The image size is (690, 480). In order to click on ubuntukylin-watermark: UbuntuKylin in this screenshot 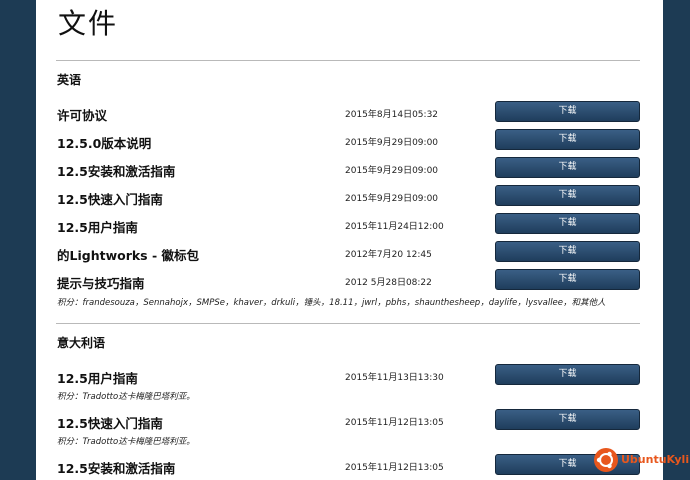, I will do `click(642, 461)`.